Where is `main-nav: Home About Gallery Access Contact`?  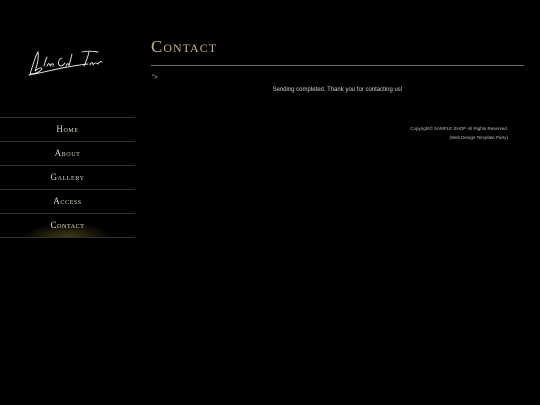
main-nav: Home About Gallery Access Contact is located at coordinates (67, 177).